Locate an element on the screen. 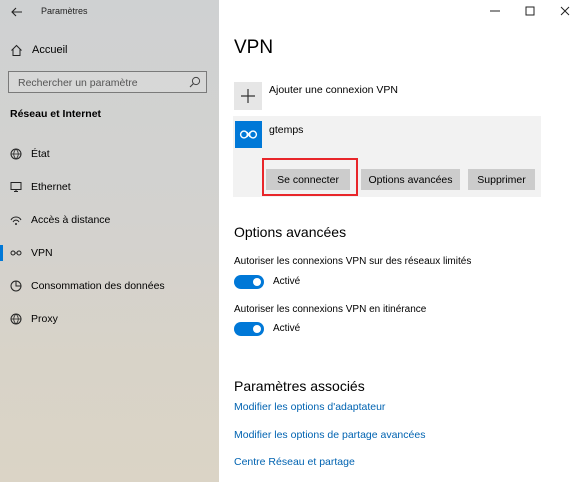  selected-indicator is located at coordinates (1, 253).